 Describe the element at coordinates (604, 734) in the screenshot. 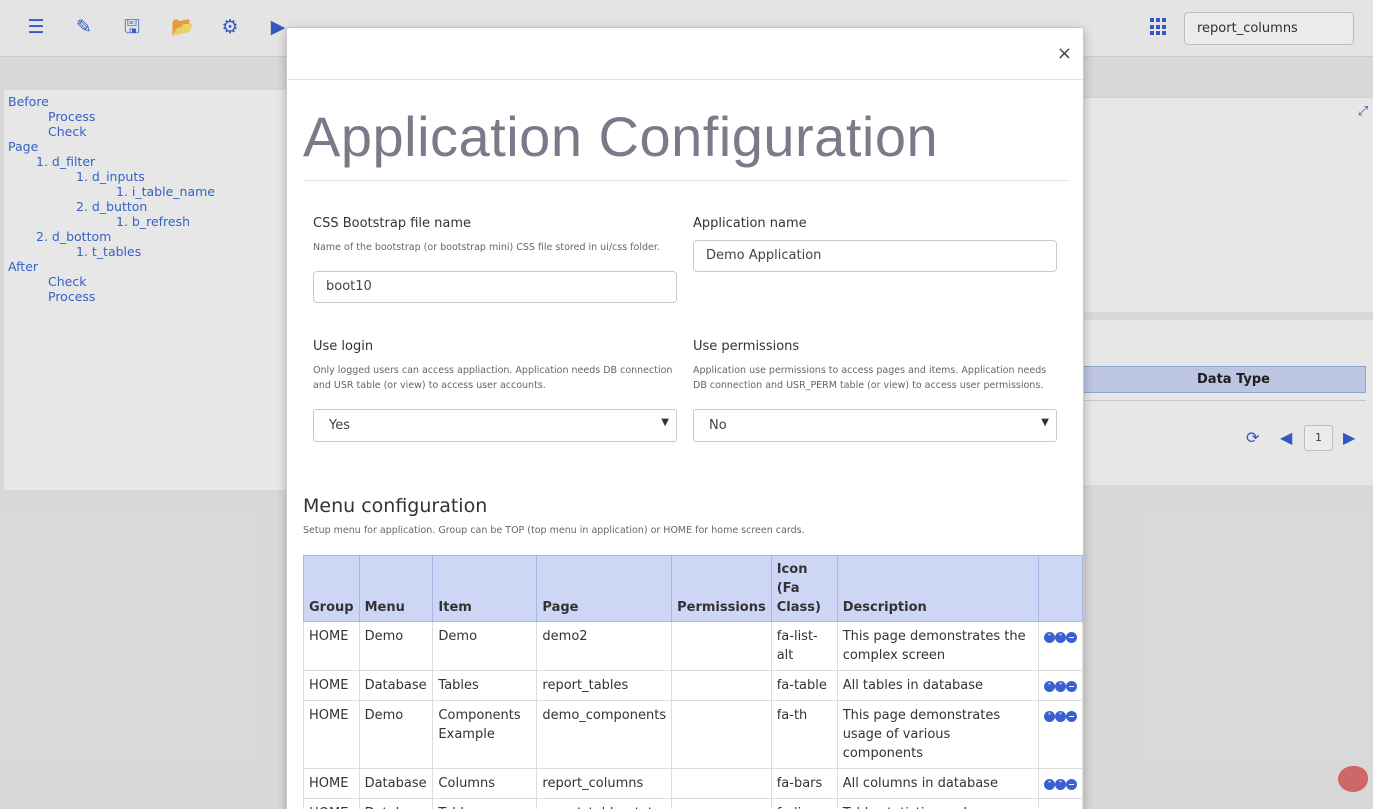

I see `cell-page: demo_components` at that location.